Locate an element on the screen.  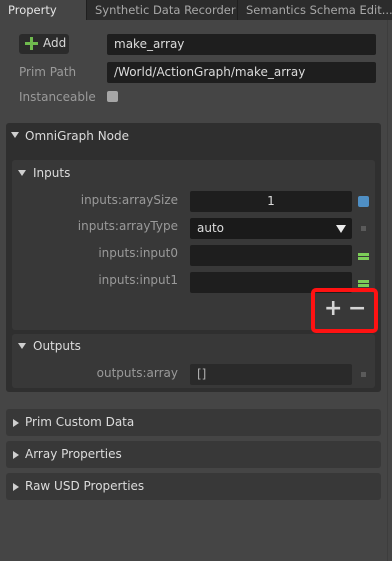
dropdown-arrow-icon is located at coordinates (341, 229).